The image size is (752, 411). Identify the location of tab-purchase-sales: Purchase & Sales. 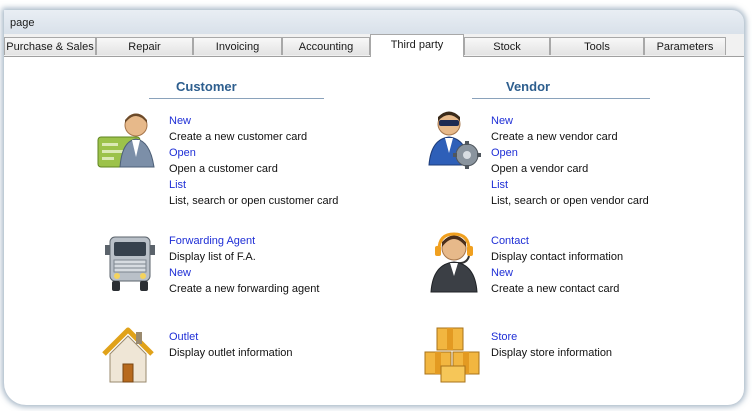
(50, 46).